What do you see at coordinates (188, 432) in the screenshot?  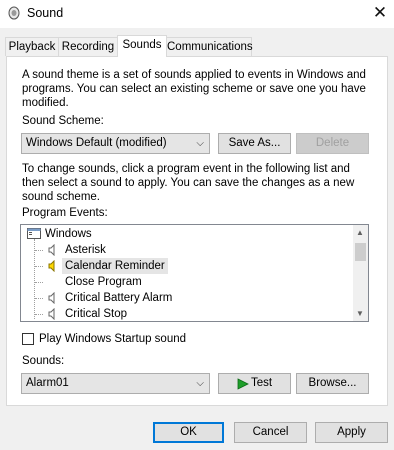 I see `ok-button: OK` at bounding box center [188, 432].